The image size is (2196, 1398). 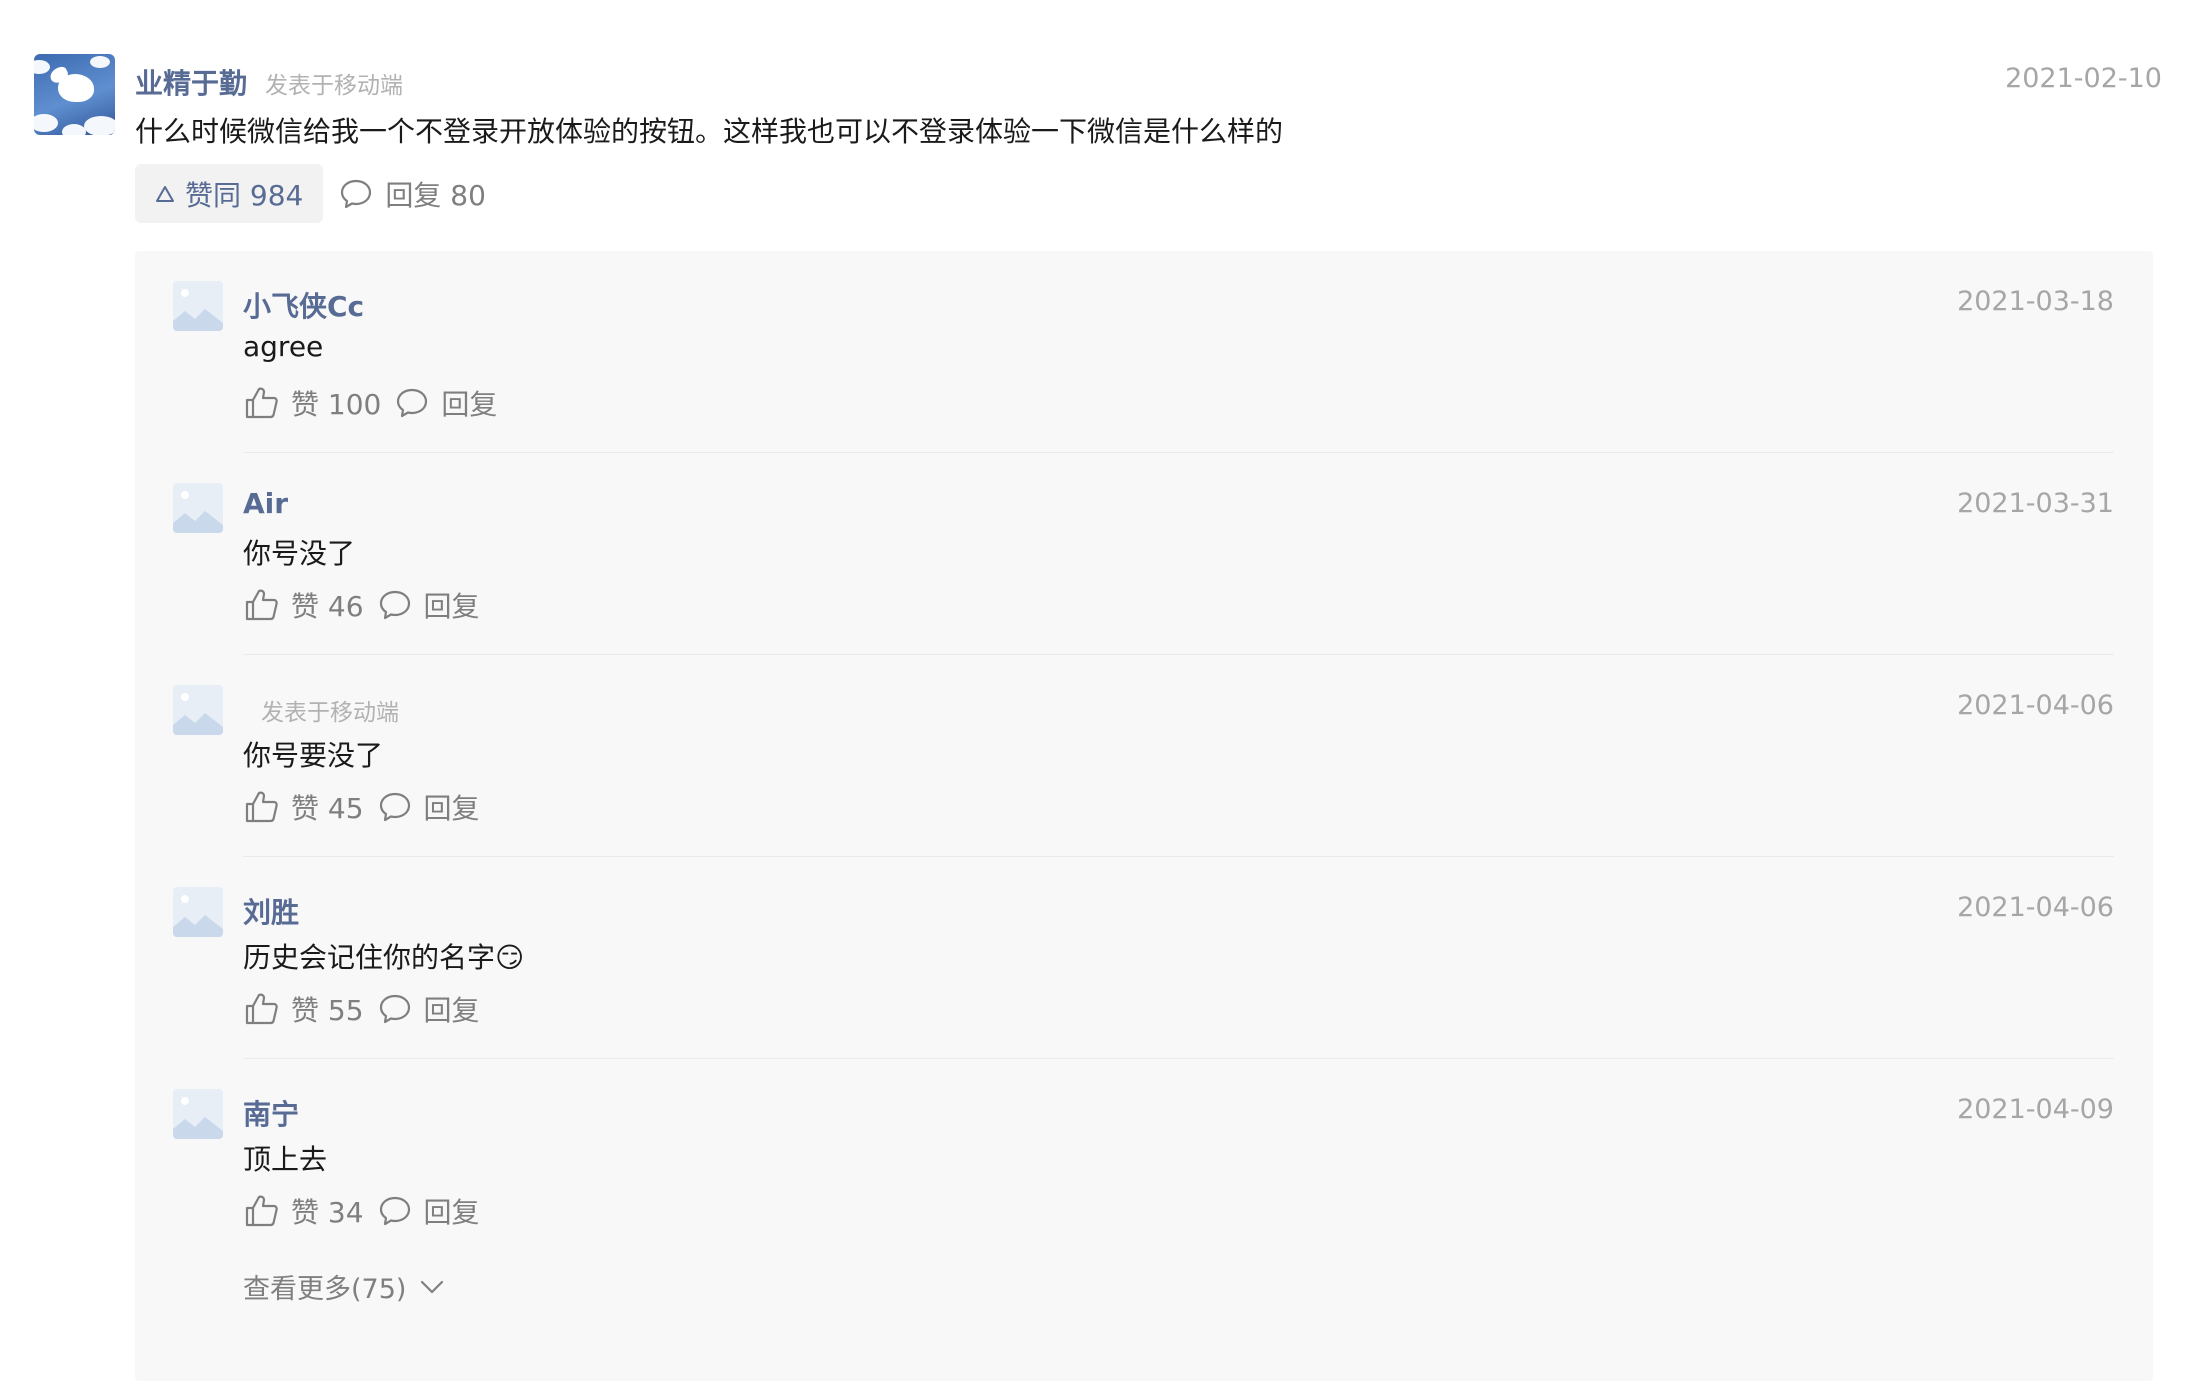 I want to click on reply-text: 你号要没了, so click(x=313, y=755).